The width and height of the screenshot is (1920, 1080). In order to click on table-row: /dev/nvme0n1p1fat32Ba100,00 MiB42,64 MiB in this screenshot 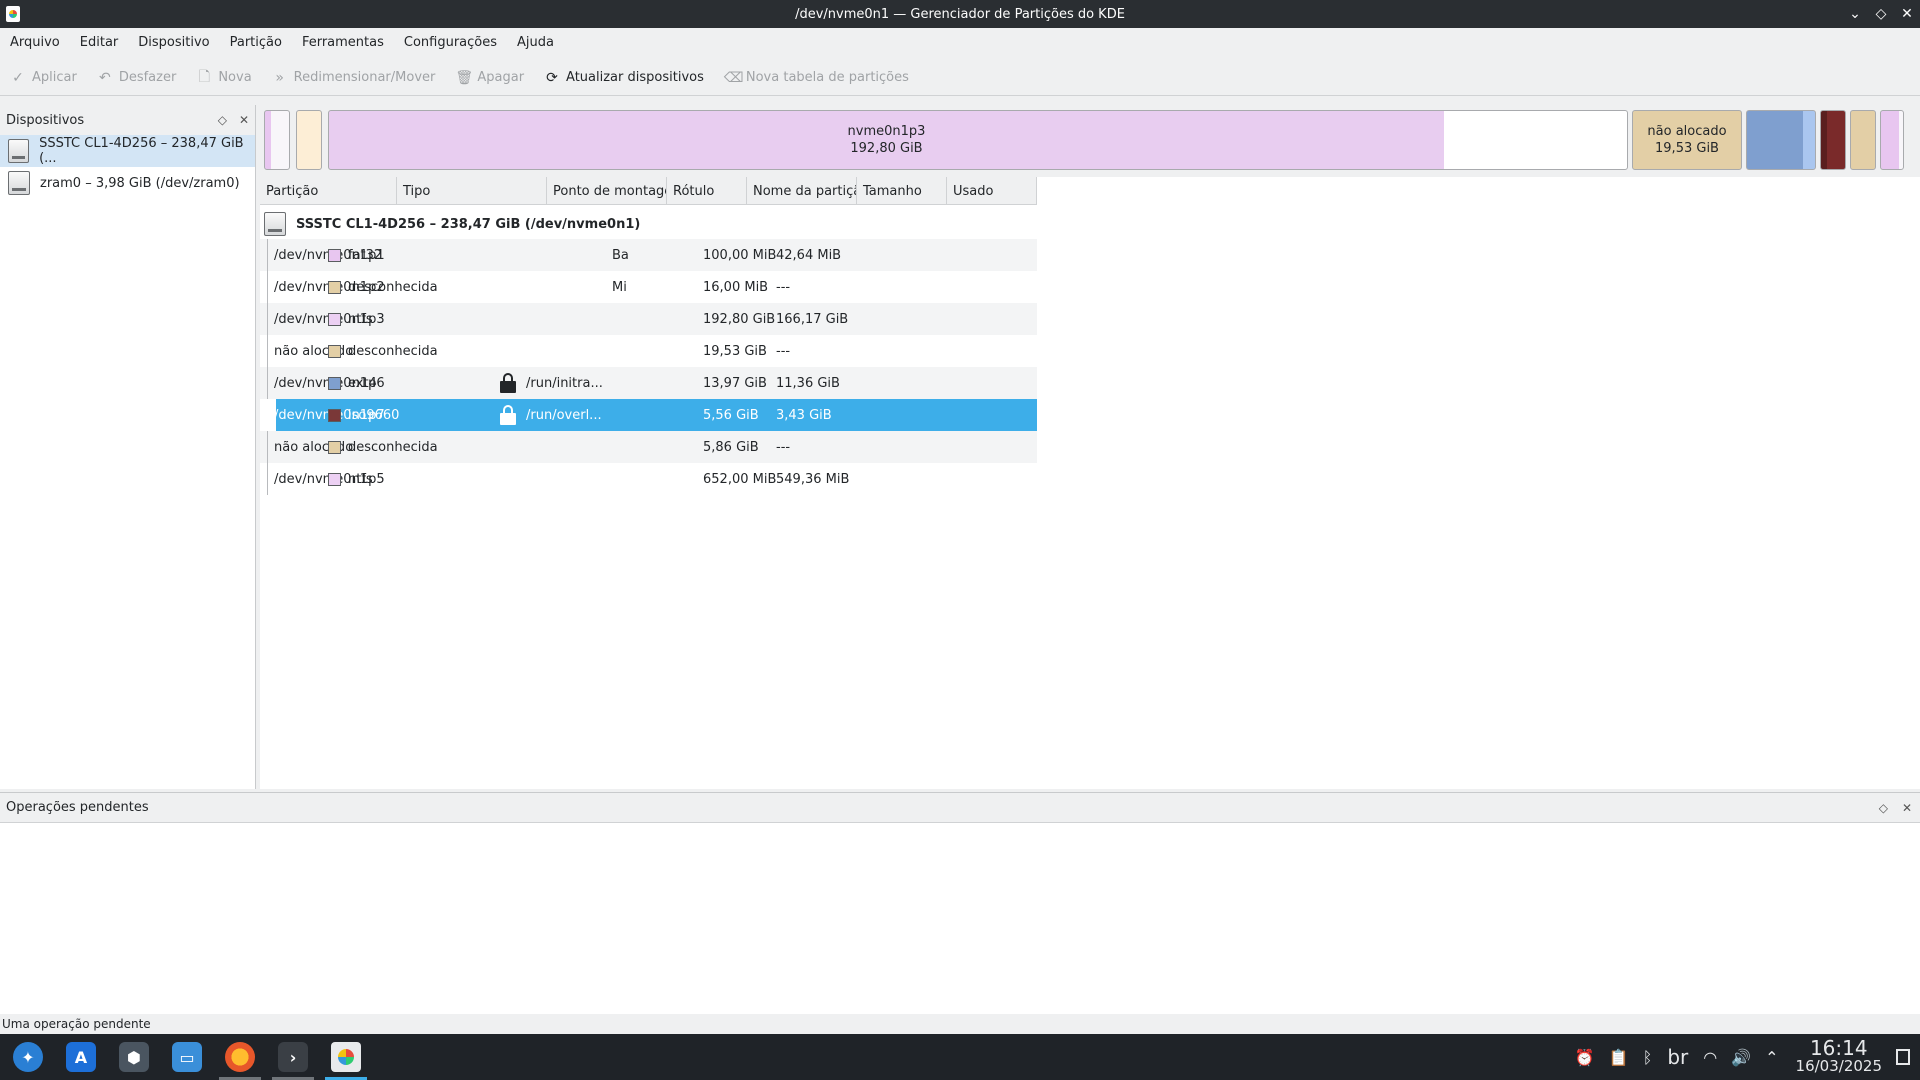, I will do `click(648, 255)`.